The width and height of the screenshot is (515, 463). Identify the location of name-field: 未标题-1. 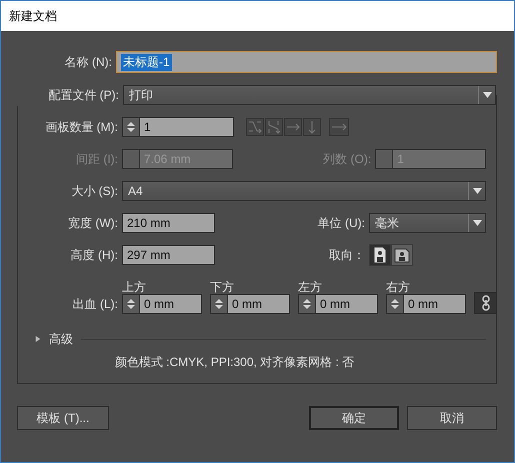
(306, 62).